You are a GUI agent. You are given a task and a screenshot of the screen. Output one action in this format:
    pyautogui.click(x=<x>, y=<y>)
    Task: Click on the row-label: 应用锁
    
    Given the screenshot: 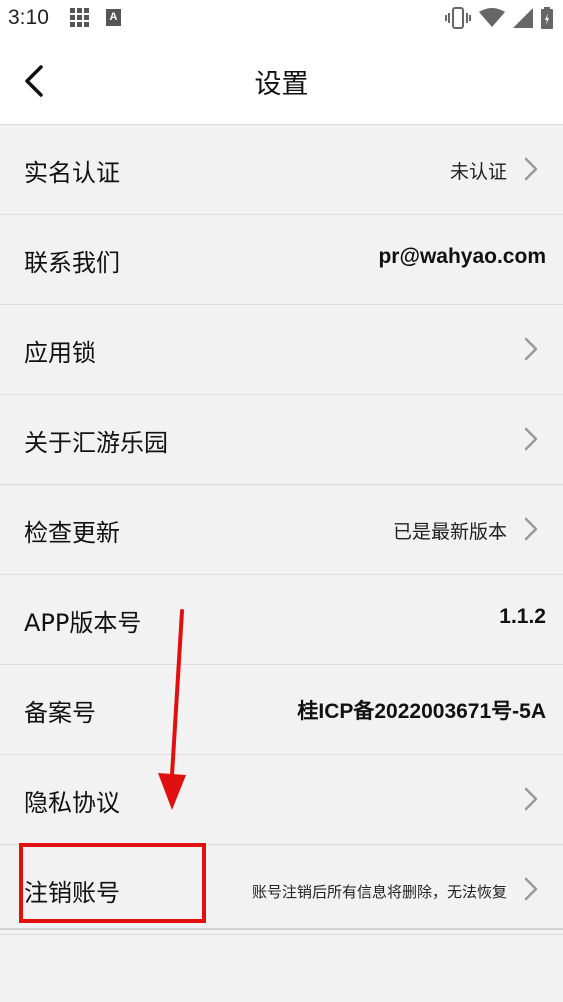 What is the action you would take?
    pyautogui.click(x=60, y=353)
    